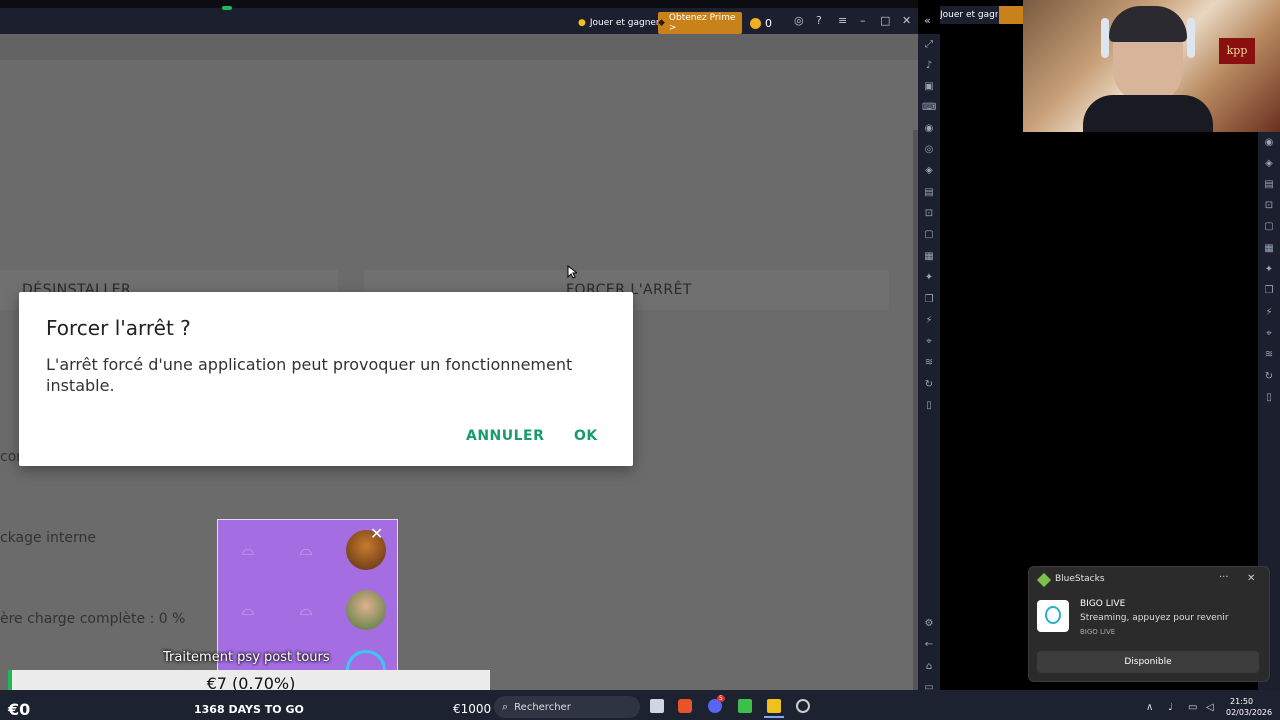 The width and height of the screenshot is (1280, 720). I want to click on bluestacks-logo-icon, so click(1044, 580).